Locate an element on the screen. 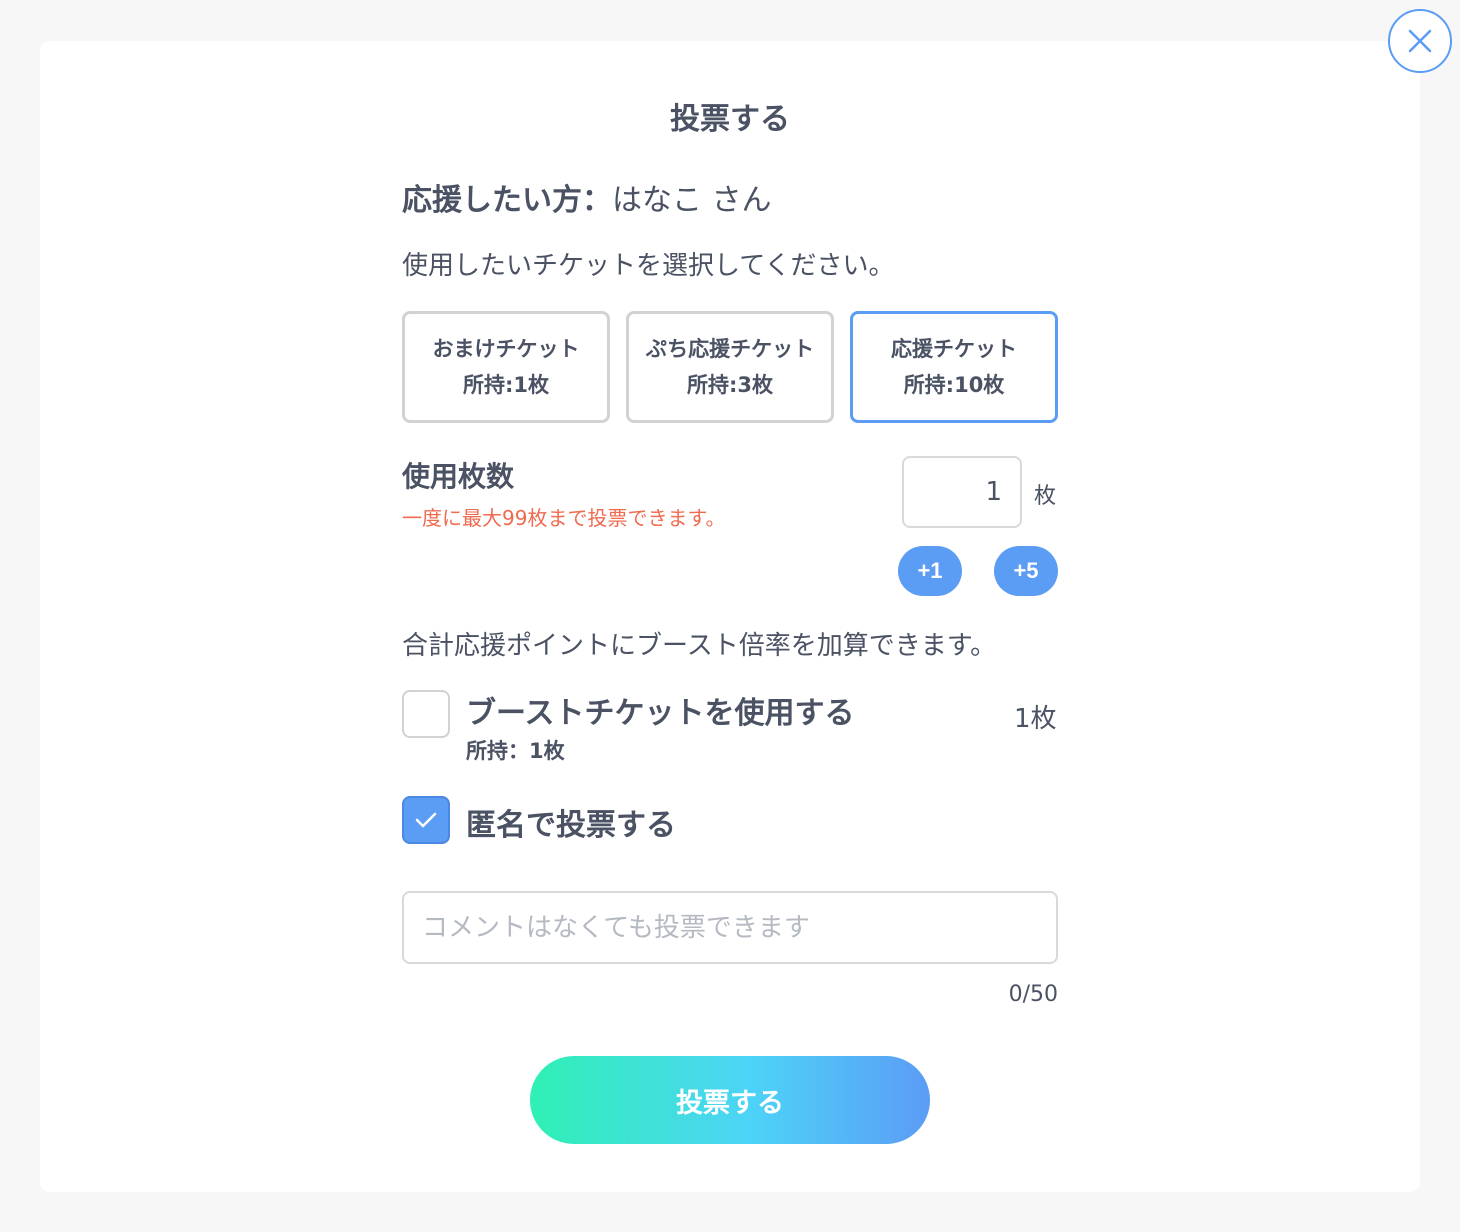  quantity-limit-note: 一度に最大99枚まで投票できます。 is located at coordinates (564, 518).